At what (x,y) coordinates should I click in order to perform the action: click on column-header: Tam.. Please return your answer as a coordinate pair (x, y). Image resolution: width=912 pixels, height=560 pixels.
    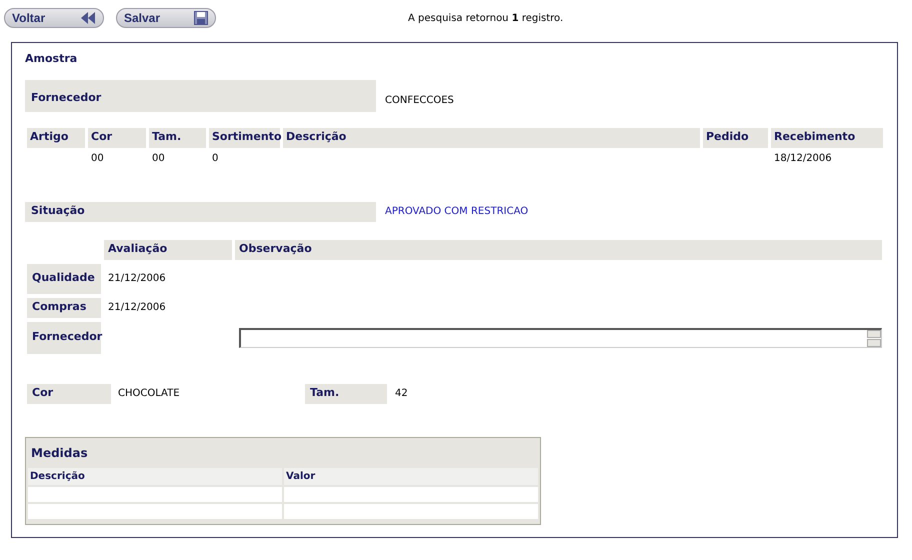
    Looking at the image, I should click on (177, 138).